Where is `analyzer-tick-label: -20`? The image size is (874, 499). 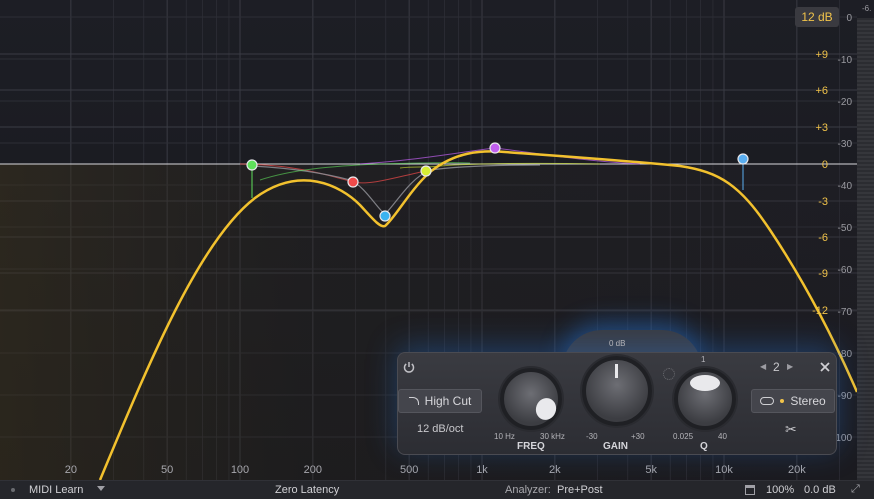
analyzer-tick-label: -20 is located at coordinates (845, 102).